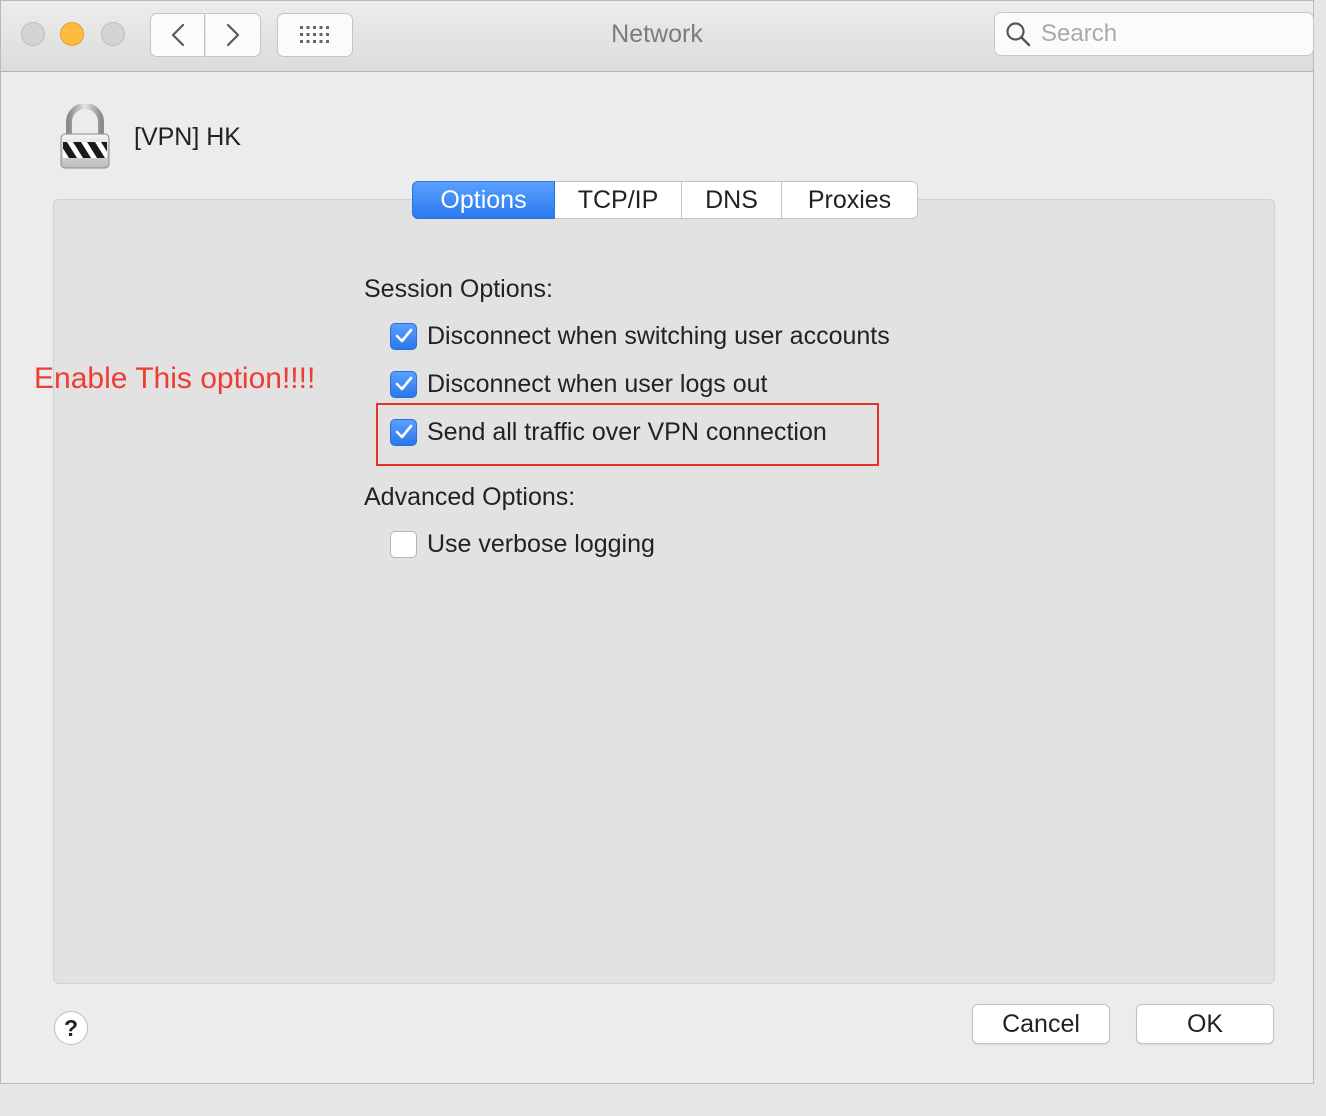 The image size is (1326, 1116). I want to click on cancel-button: Cancel, so click(1041, 1024).